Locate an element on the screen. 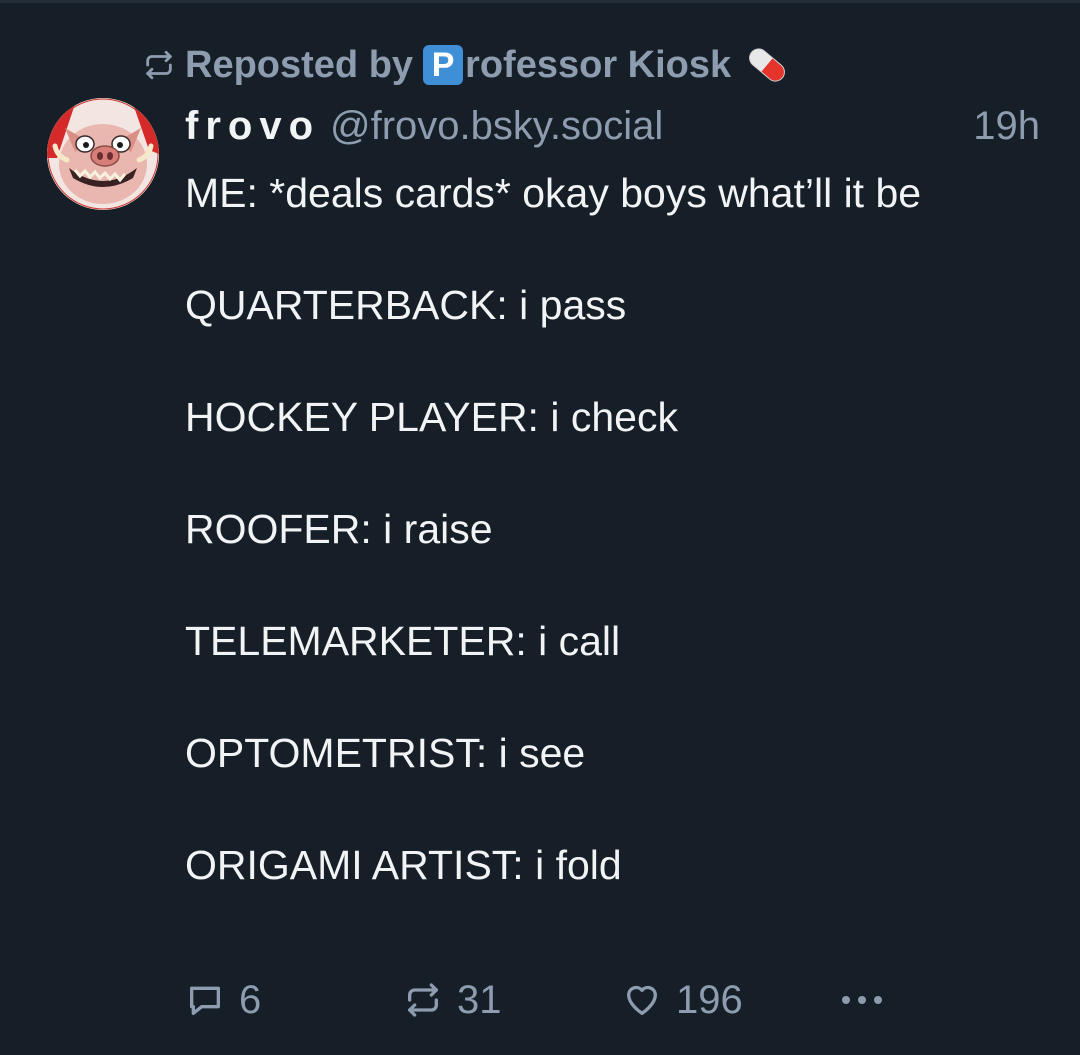 This screenshot has width=1080, height=1055. repost-count: 31 is located at coordinates (479, 999).